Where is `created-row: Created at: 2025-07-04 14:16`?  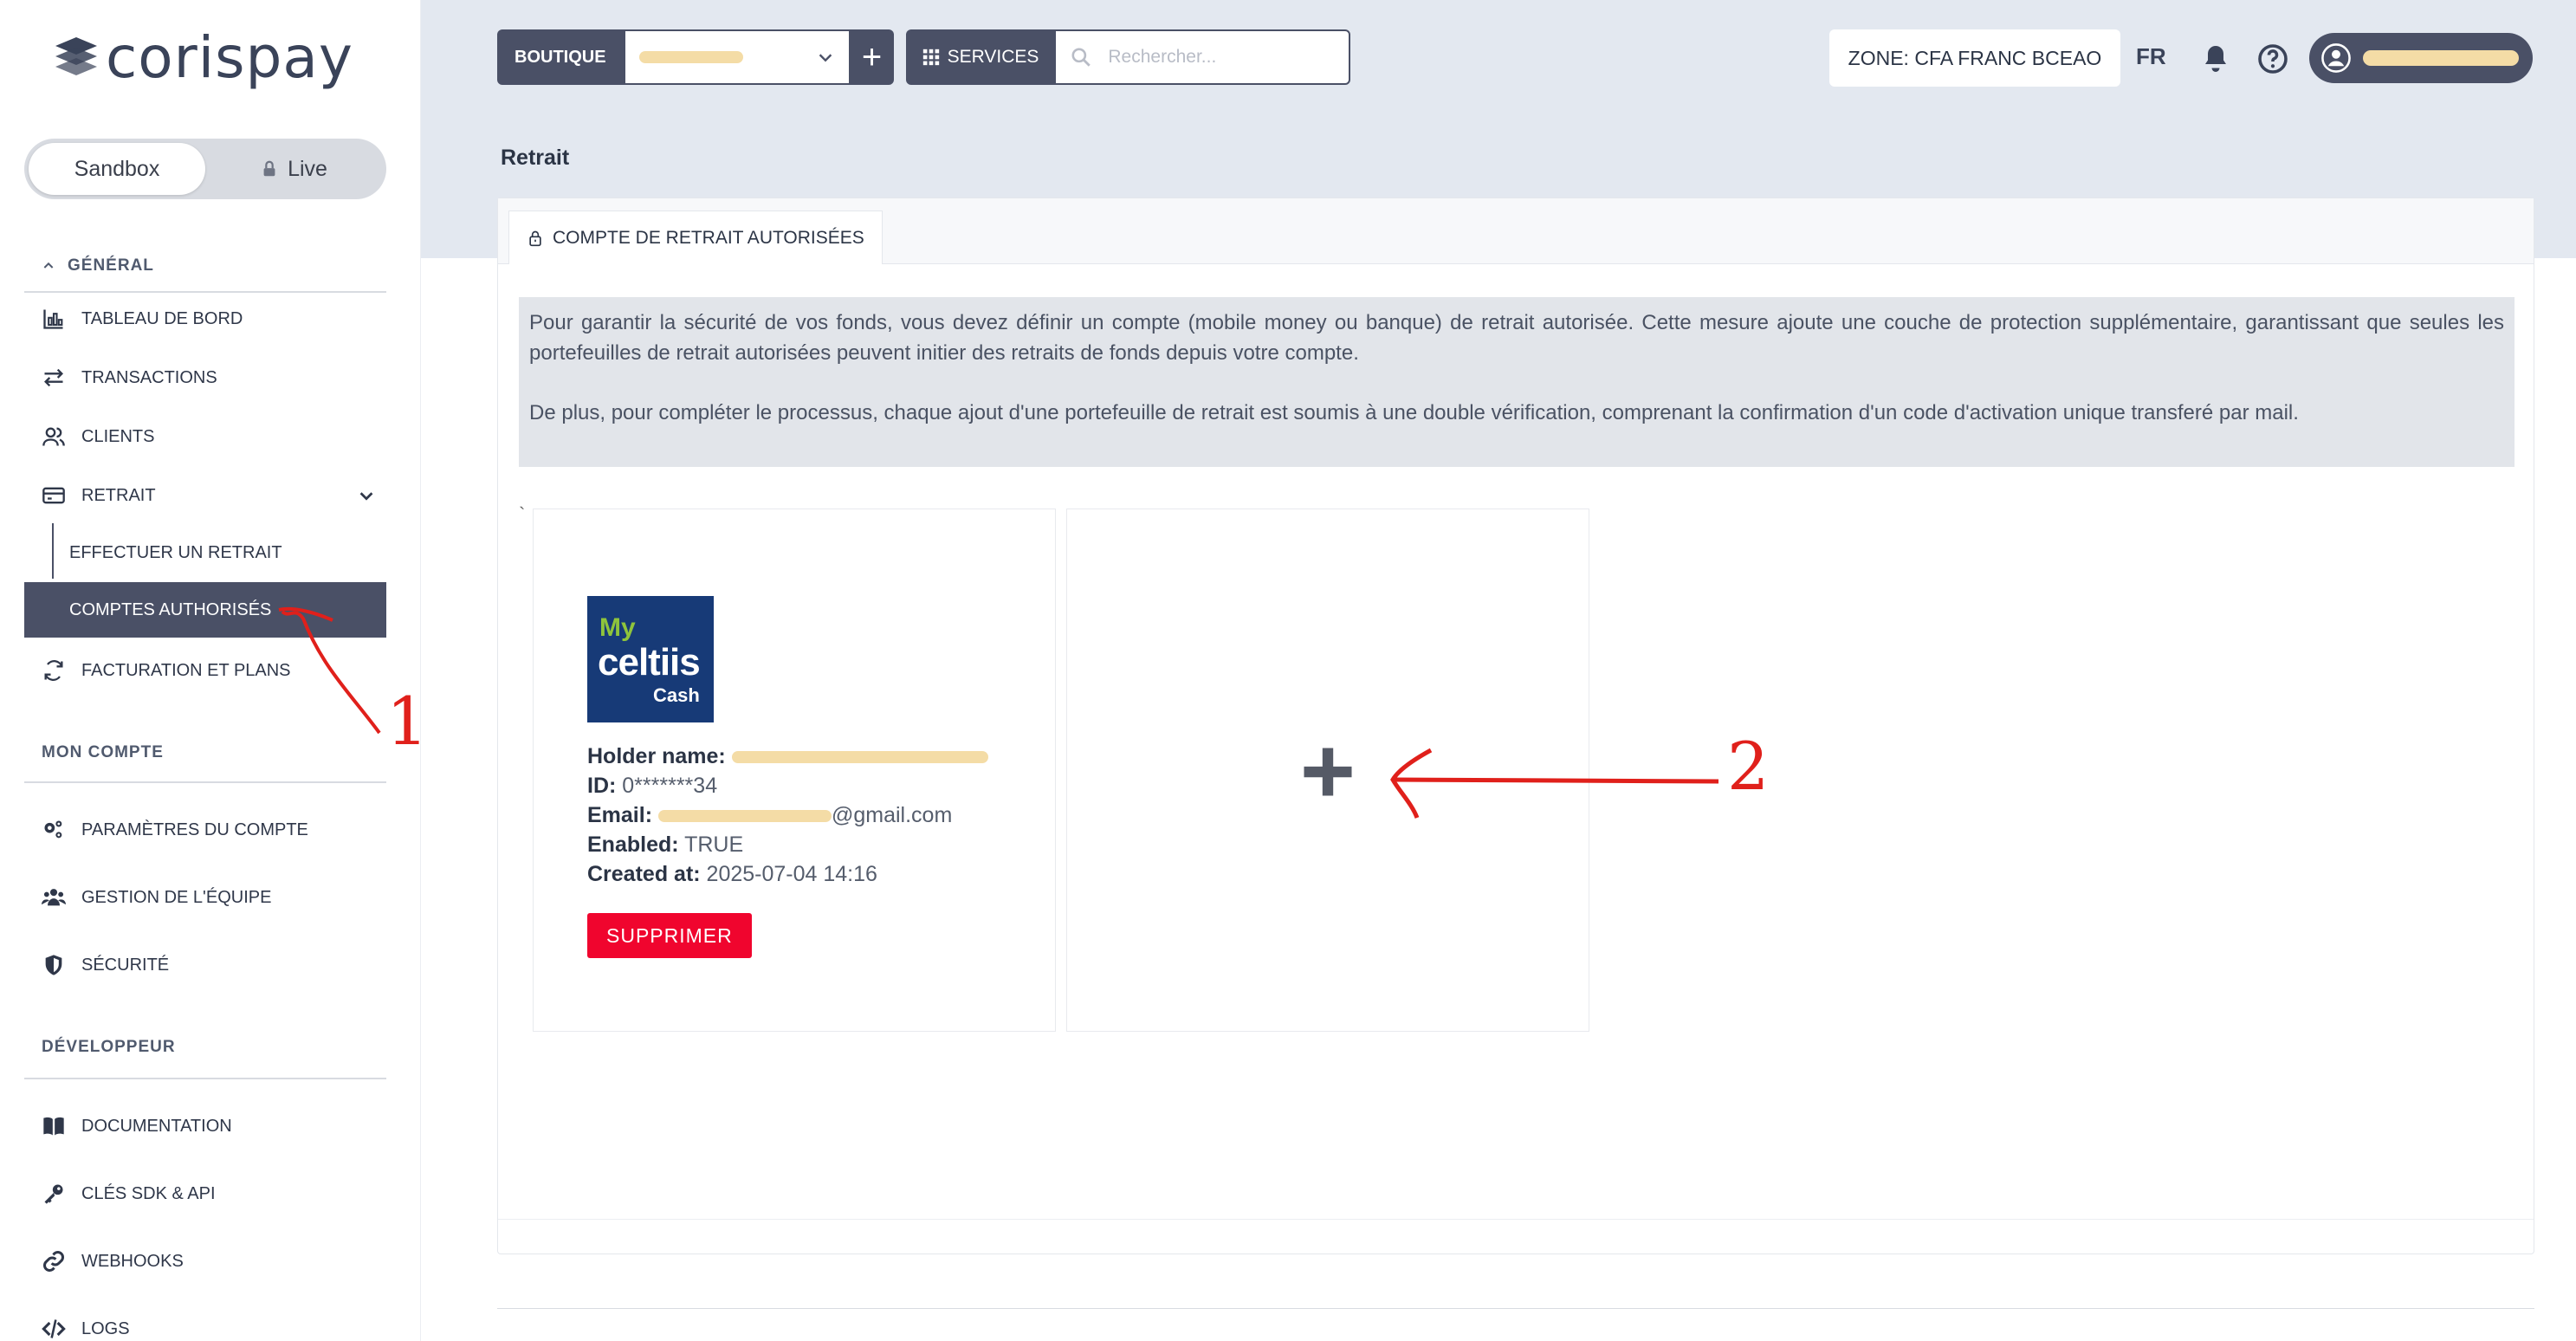 created-row: Created at: 2025-07-04 14:16 is located at coordinates (787, 874).